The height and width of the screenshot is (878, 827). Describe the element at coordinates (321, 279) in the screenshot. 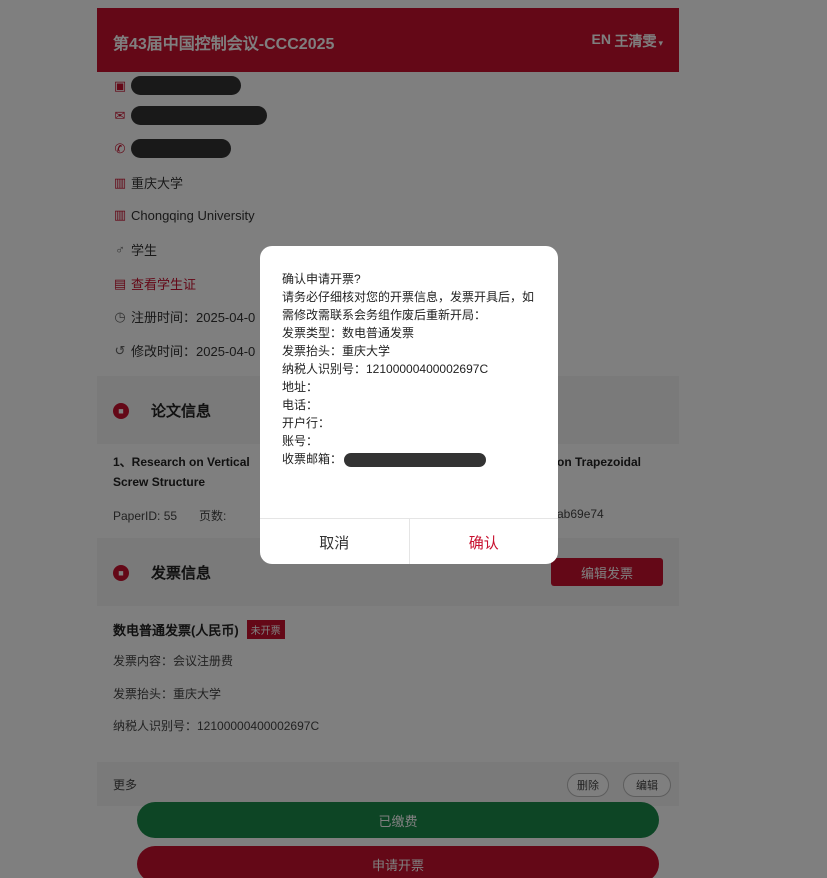

I see `dialog-title: 确认申请开票?` at that location.